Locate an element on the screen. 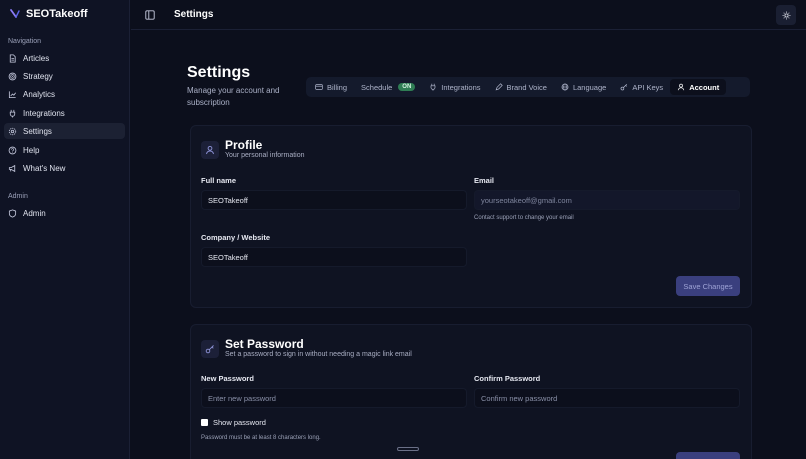 The image size is (806, 459). schedule-status-badge: ON is located at coordinates (407, 87).